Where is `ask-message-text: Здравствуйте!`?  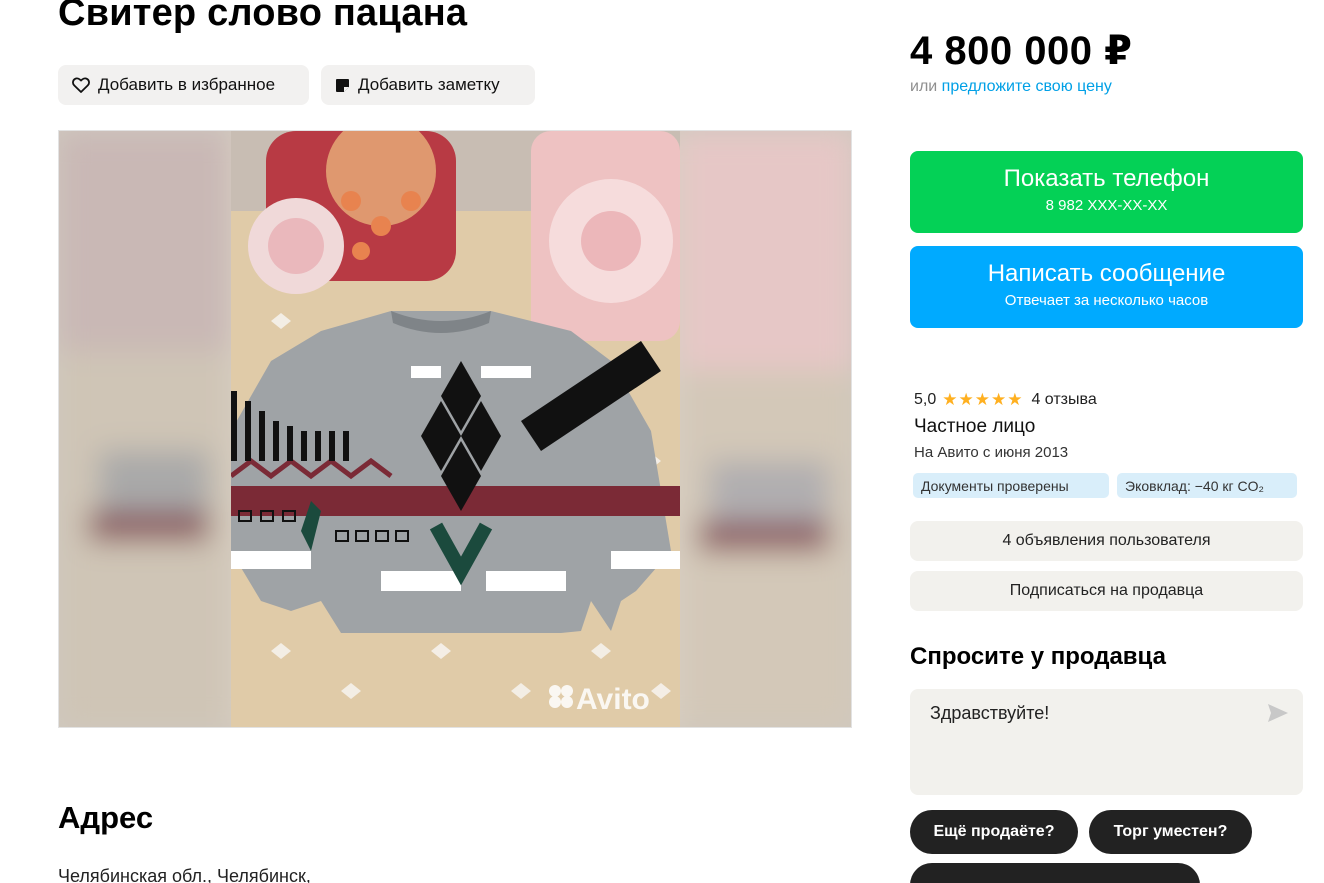 ask-message-text: Здравствуйте! is located at coordinates (990, 713).